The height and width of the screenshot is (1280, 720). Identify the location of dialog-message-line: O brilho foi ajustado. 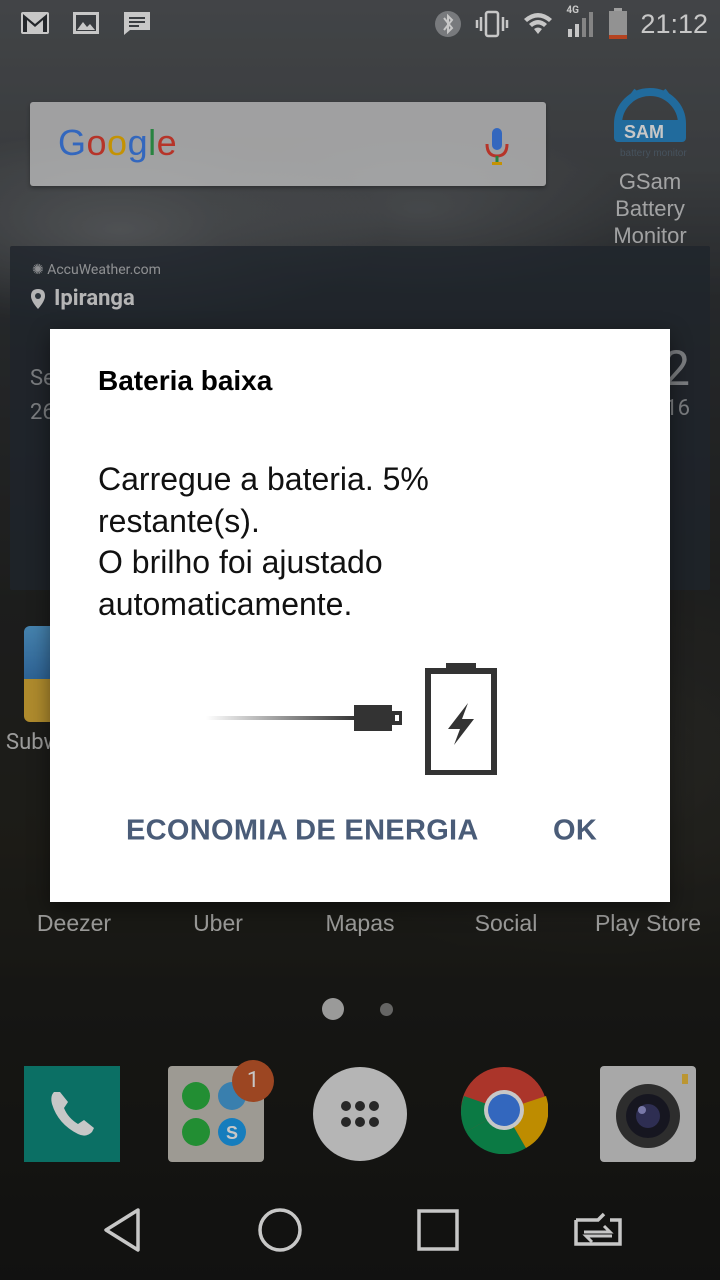
(240, 562).